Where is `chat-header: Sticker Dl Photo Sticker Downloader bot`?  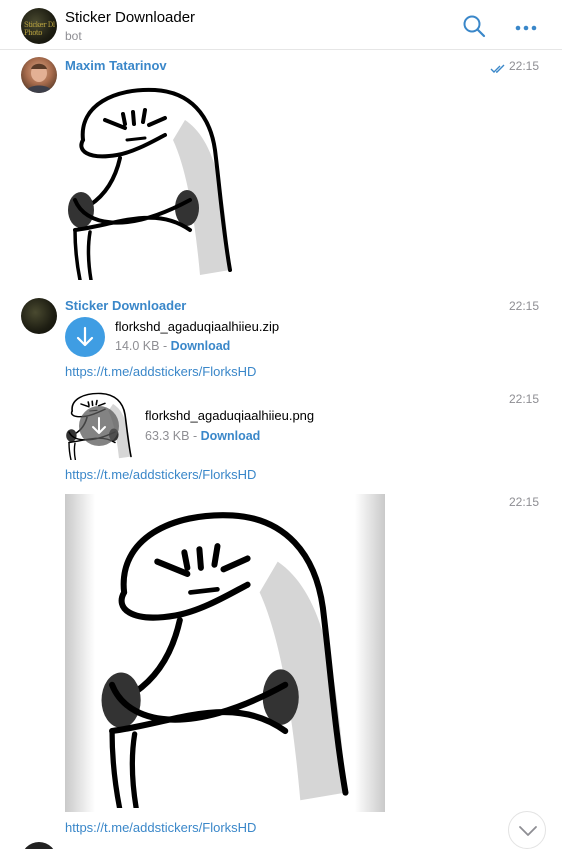 chat-header: Sticker Dl Photo Sticker Downloader bot is located at coordinates (281, 25).